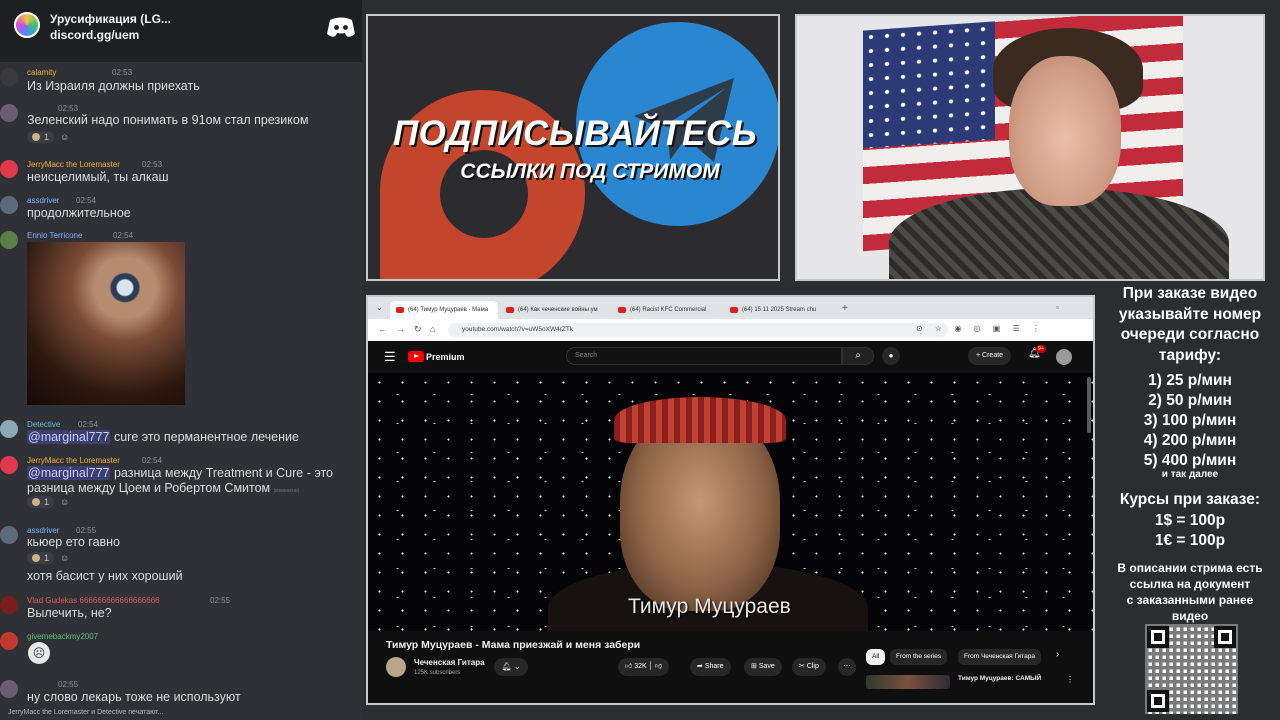 The image size is (1280, 720). I want to click on server-icon, so click(27, 25).